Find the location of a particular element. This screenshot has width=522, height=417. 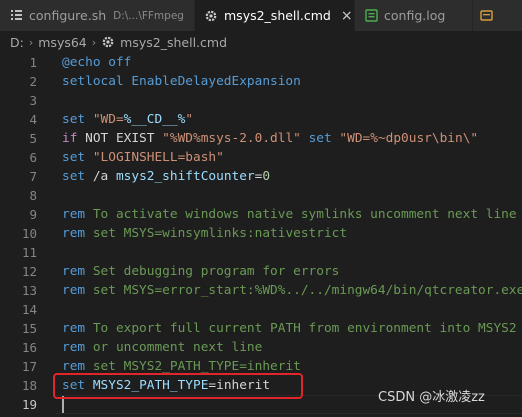

tab-msys2-shell-cmd: msys2_shell.cmd × is located at coordinates (275, 15).